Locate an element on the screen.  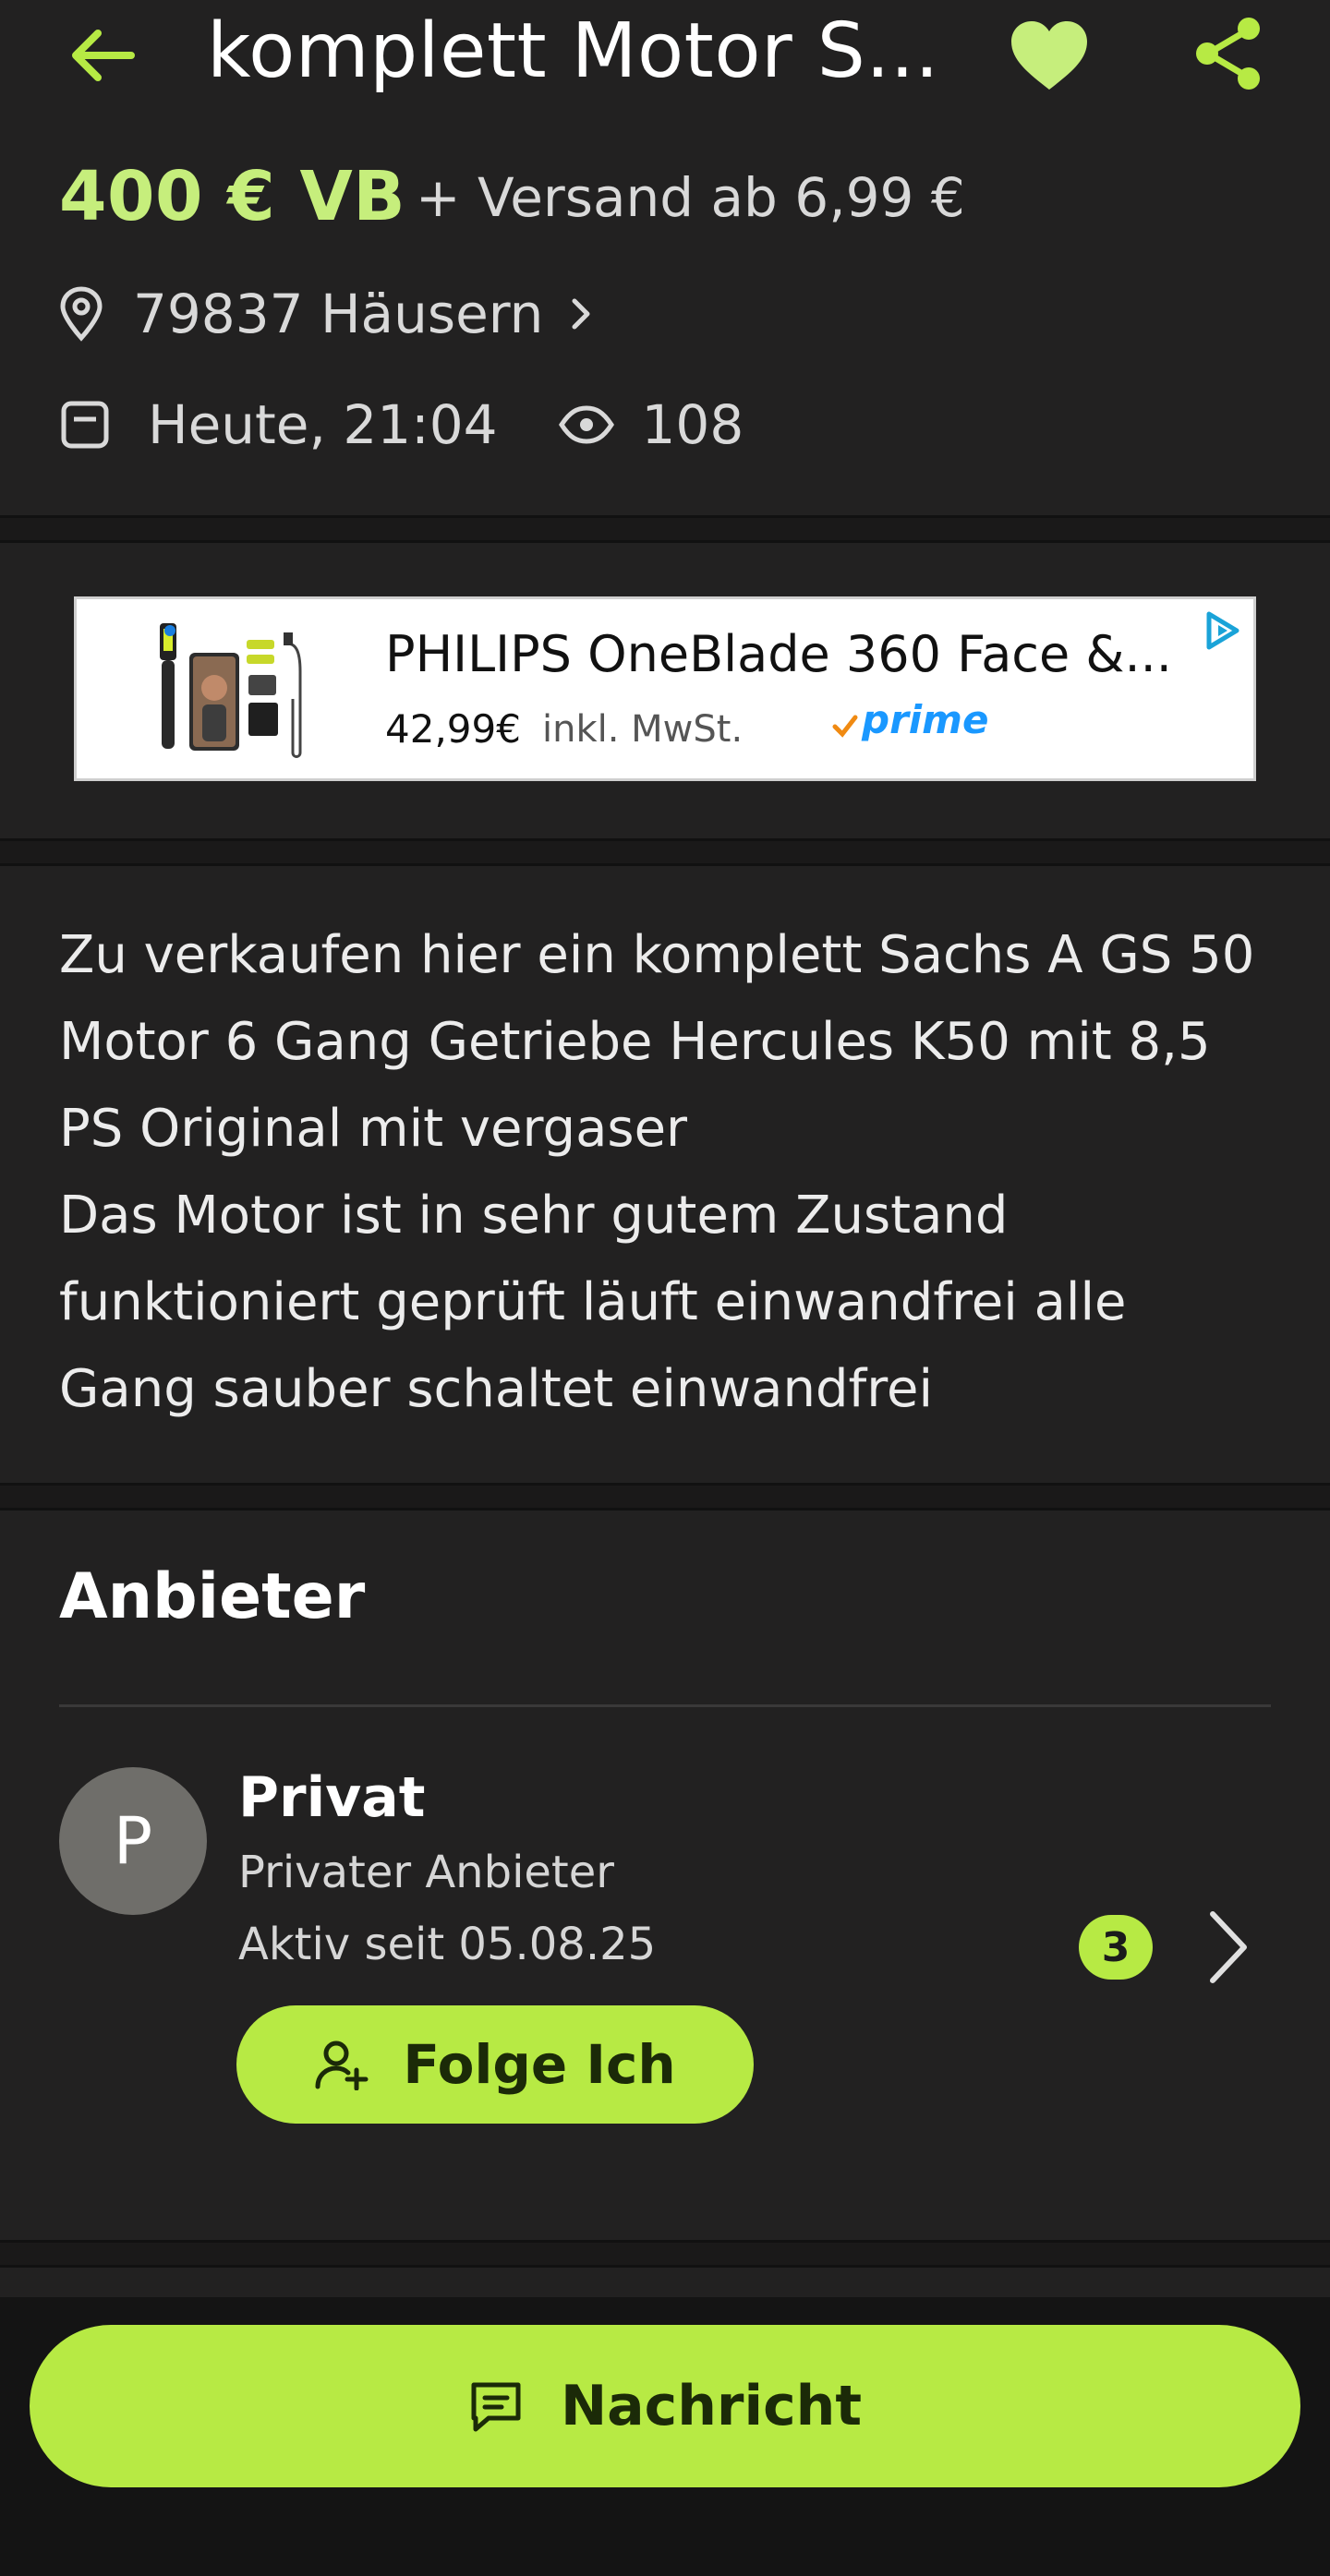
message-icon is located at coordinates (496, 2406).